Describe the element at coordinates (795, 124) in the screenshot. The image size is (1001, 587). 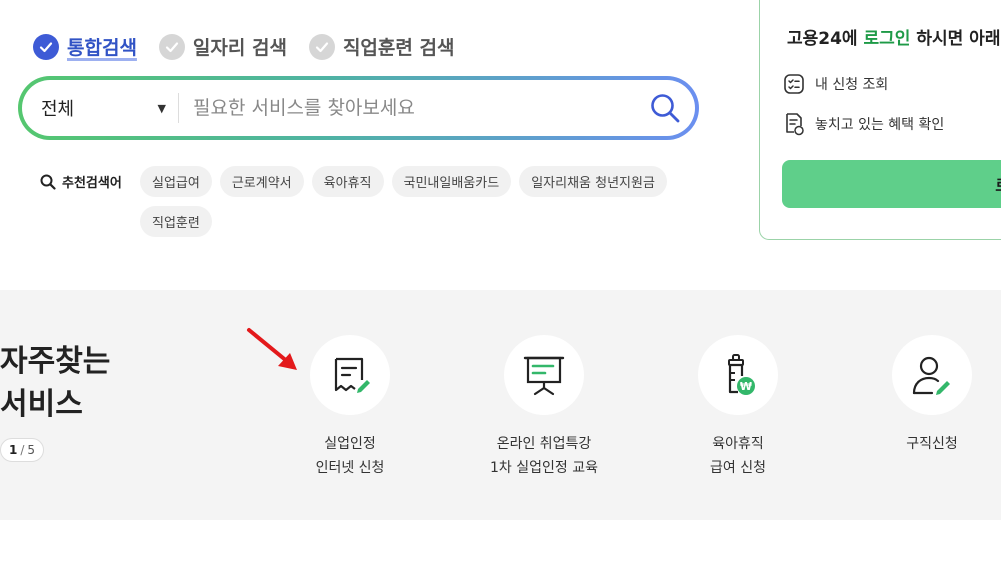
I see `document-coin-icon` at that location.